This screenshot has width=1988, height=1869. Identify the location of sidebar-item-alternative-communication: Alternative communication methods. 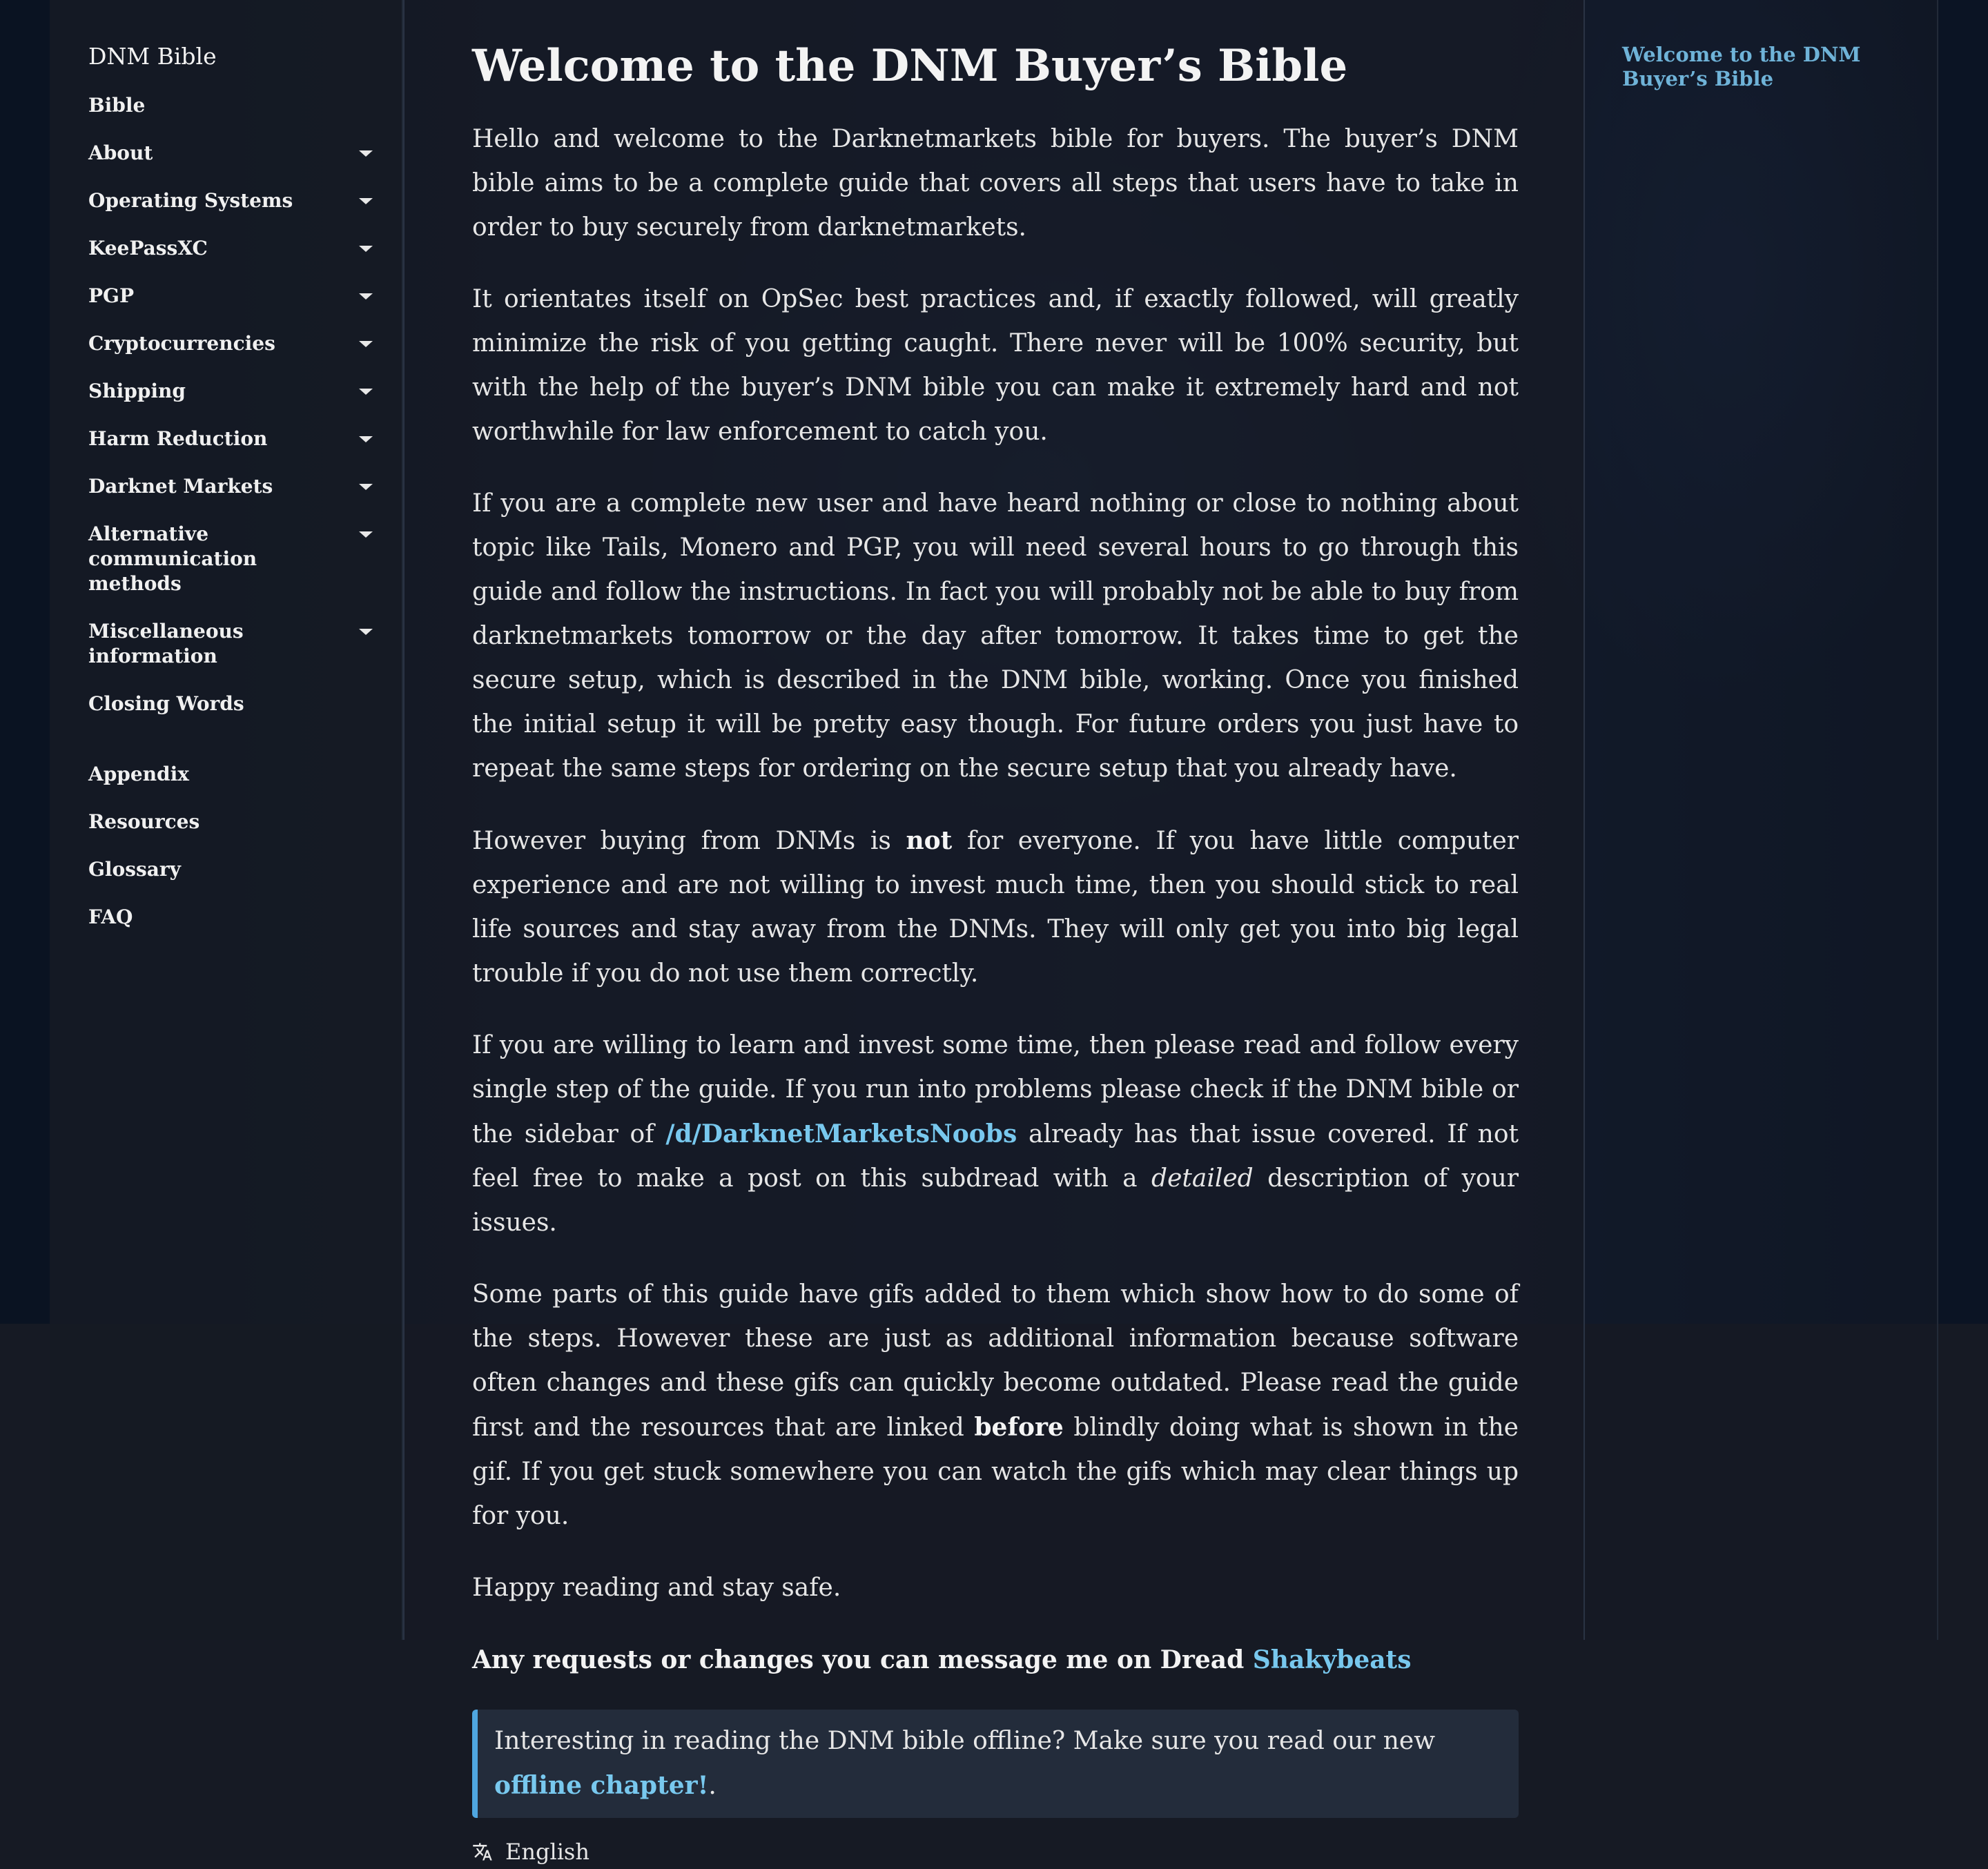
(233, 559).